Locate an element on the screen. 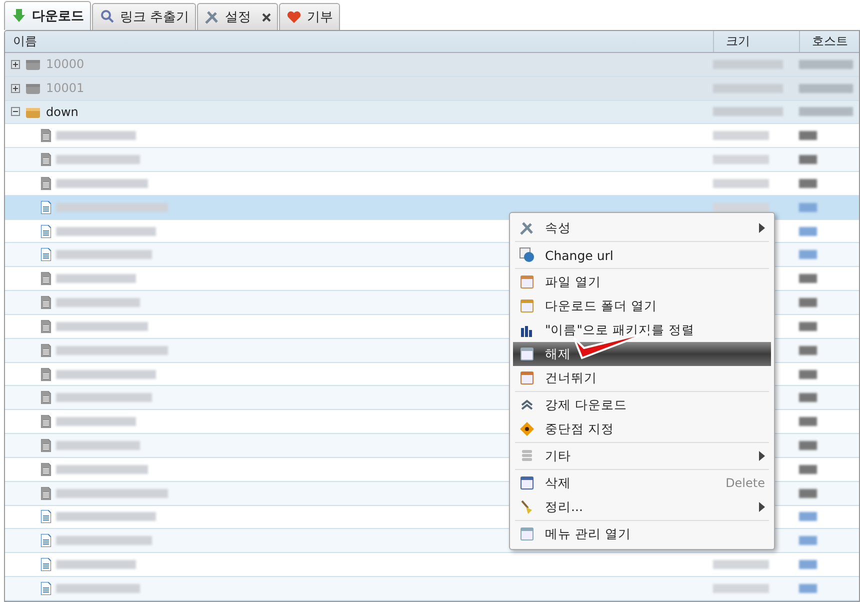 This screenshot has height=602, width=860. menu-item: 속성 is located at coordinates (642, 228).